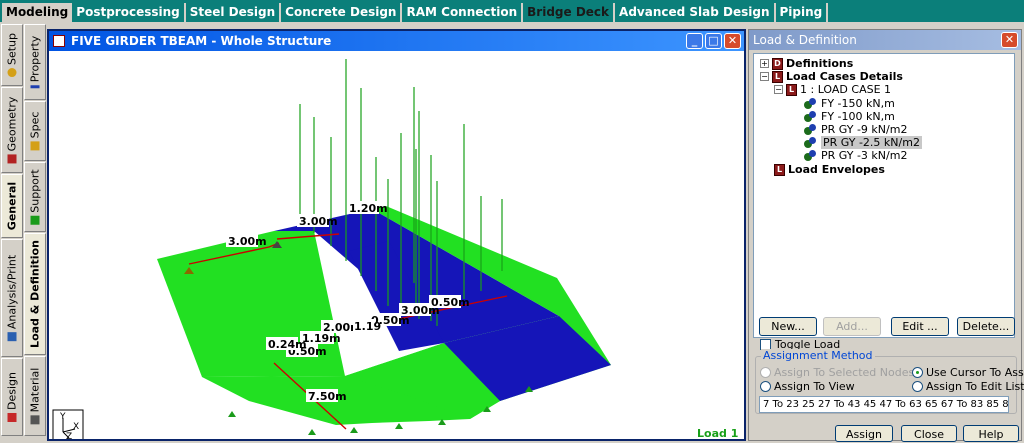 Image resolution: width=1024 pixels, height=443 pixels. I want to click on assign-button: Assign, so click(864, 433).